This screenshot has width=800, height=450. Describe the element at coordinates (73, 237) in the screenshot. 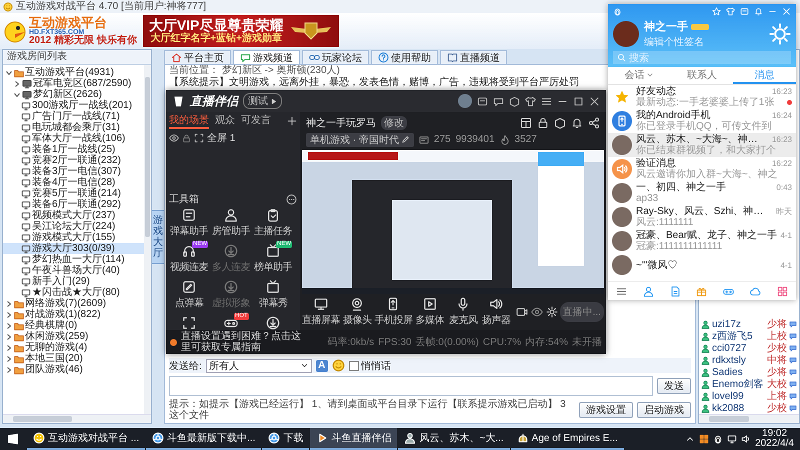

I see `tree-item: 游戏模式大厅(155)` at that location.